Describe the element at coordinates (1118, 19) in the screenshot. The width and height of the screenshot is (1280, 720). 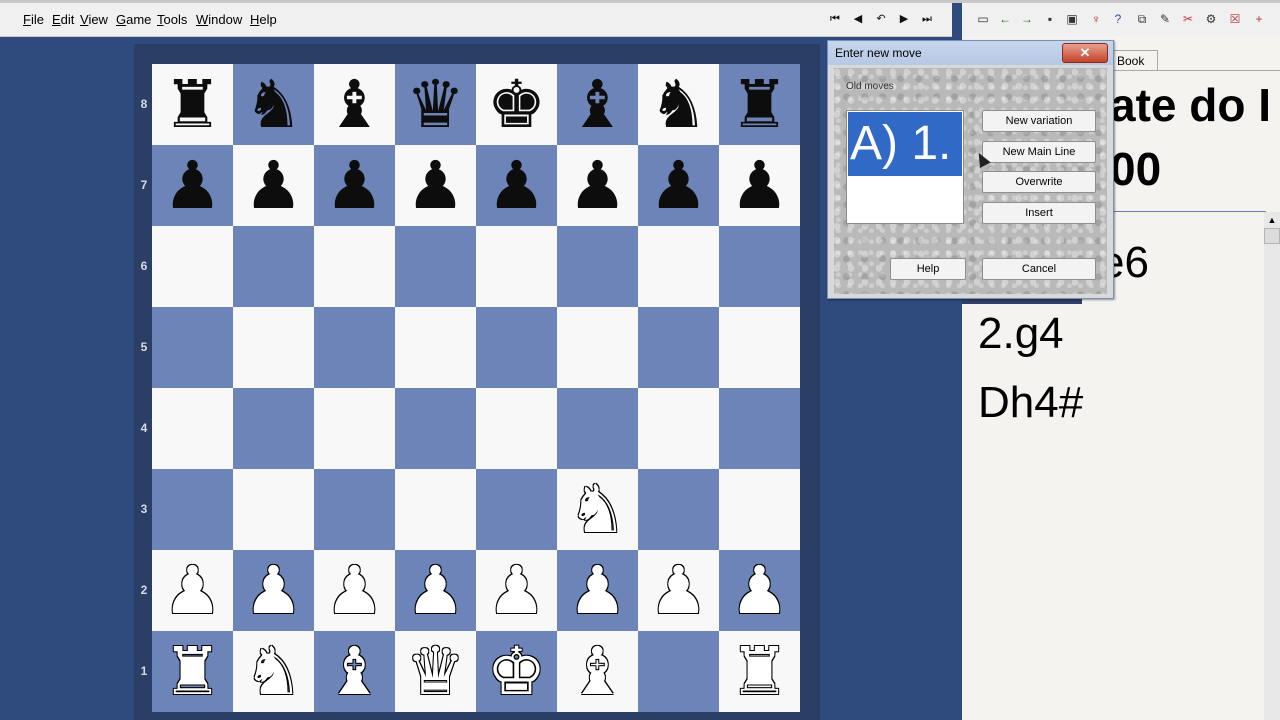
I see `help-icon: ?` at that location.